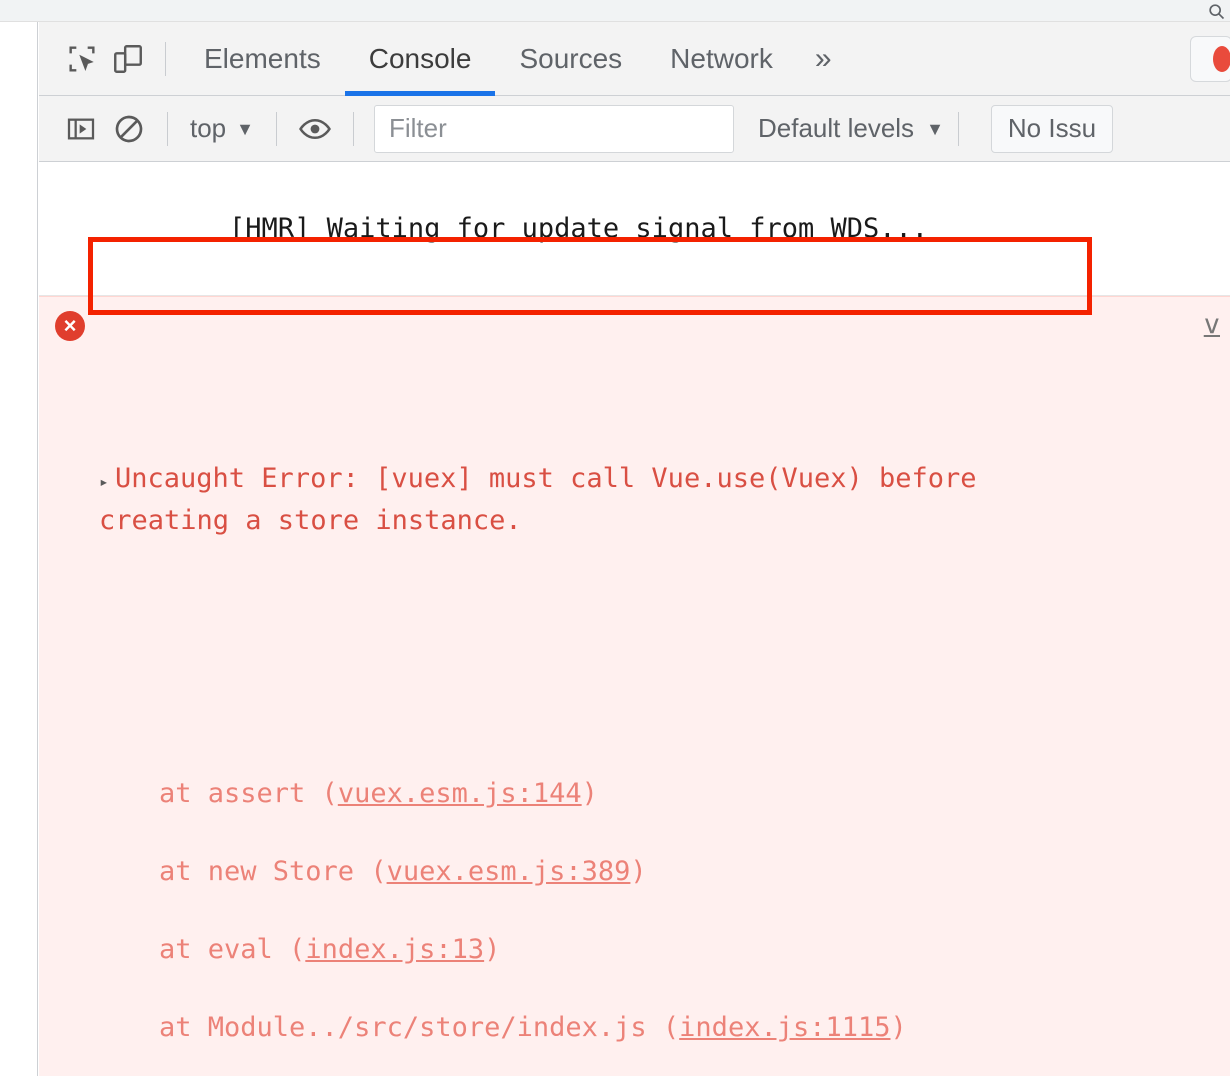 The image size is (1230, 1076). Describe the element at coordinates (165, 58) in the screenshot. I see `toolbar-divider` at that location.